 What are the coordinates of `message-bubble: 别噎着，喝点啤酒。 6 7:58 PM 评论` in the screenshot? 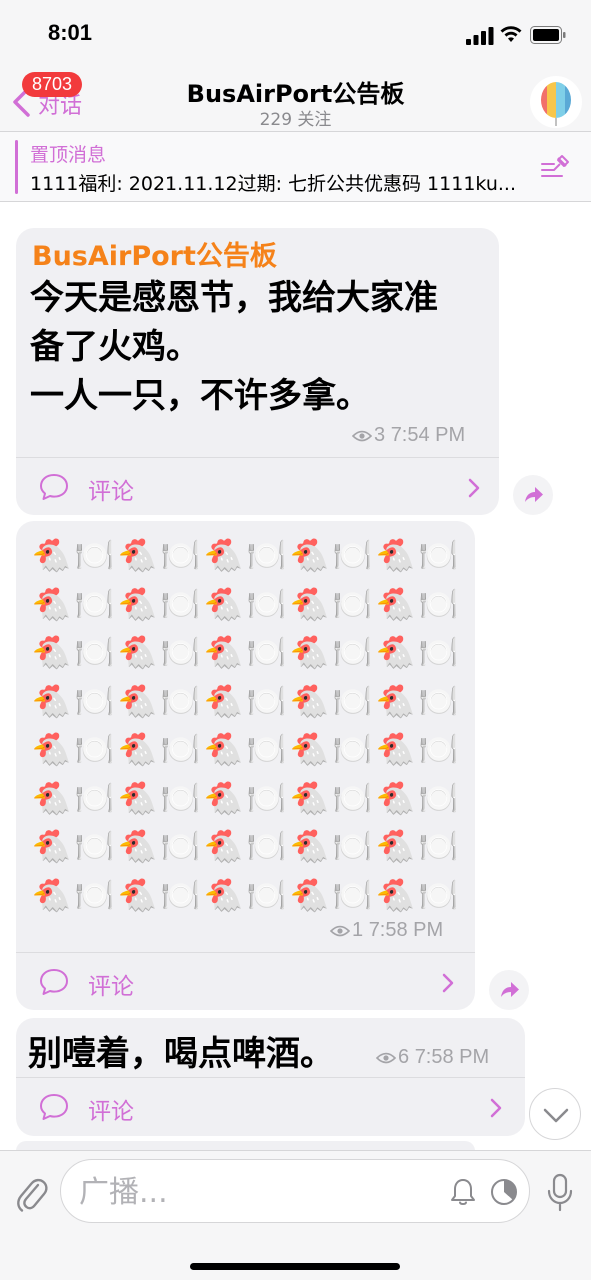 It's located at (270, 1077).